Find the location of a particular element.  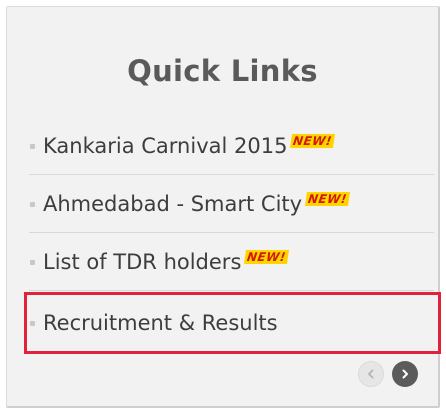

chevron-left-icon is located at coordinates (371, 374).